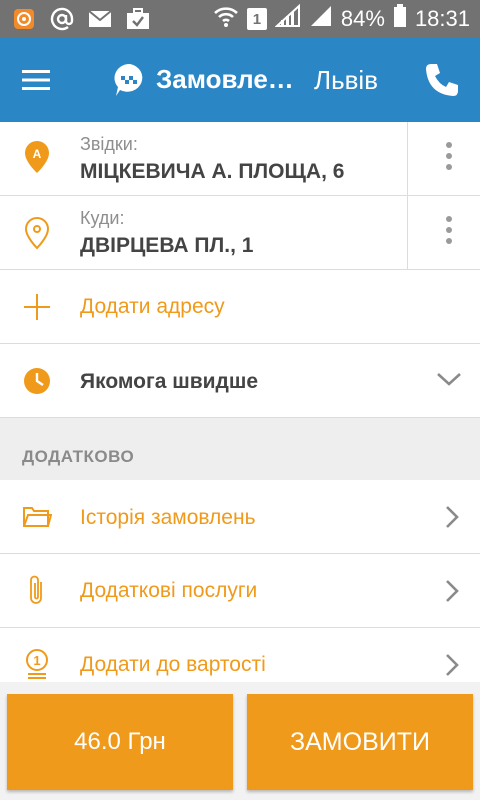 This screenshot has width=480, height=800. I want to click on pin-letter: A, so click(37, 154).